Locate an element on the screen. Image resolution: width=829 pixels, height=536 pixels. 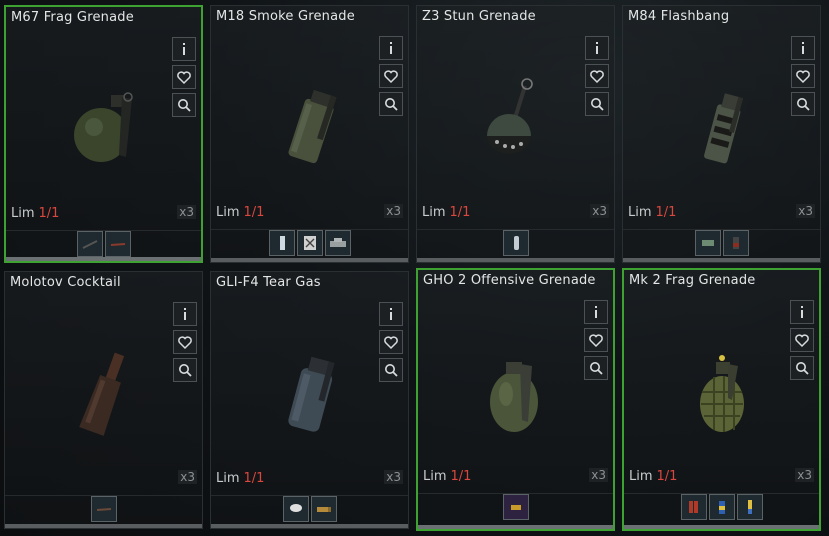
item-card-mk2: Mk 2 Frag Grenade Lim 1/1 x3 is located at coordinates (721, 399).